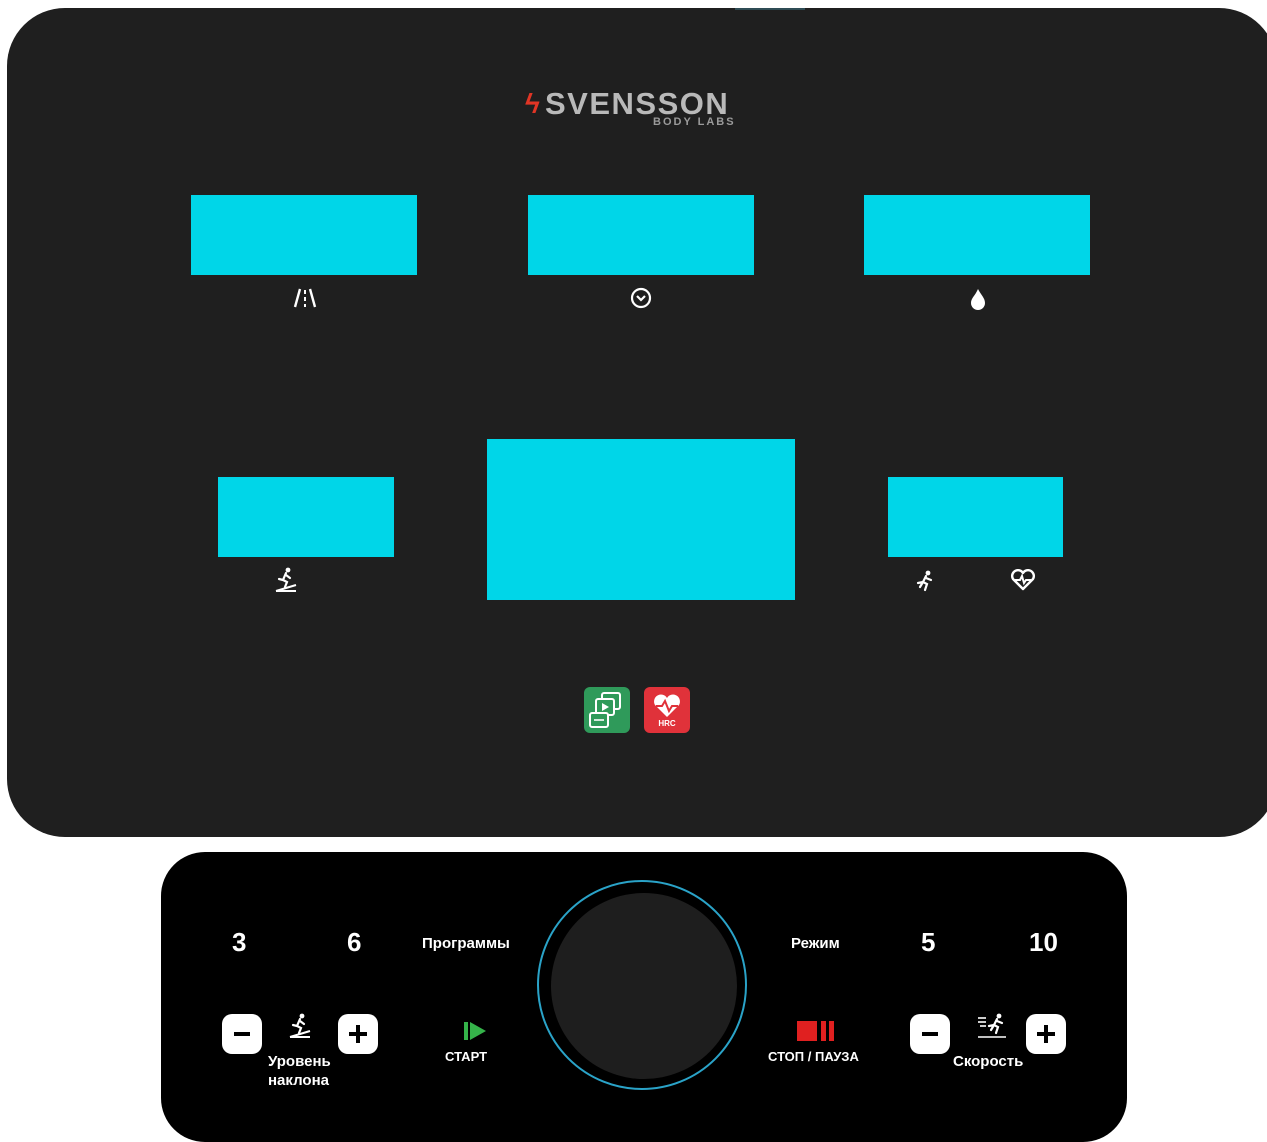  Describe the element at coordinates (977, 235) in the screenshot. I see `calories-display` at that location.